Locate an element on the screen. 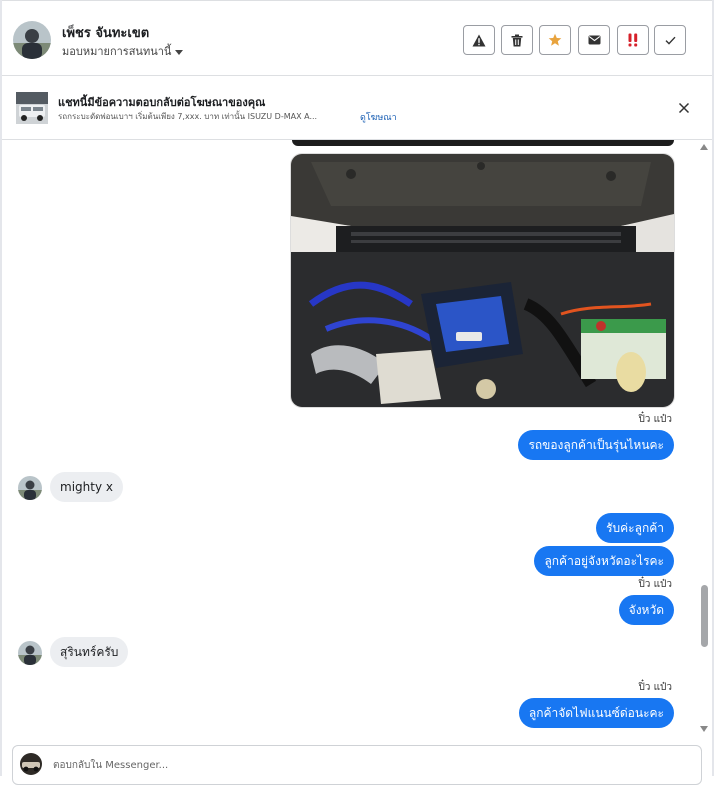 The height and width of the screenshot is (785, 716). previous-image-attachment is located at coordinates (483, 143).